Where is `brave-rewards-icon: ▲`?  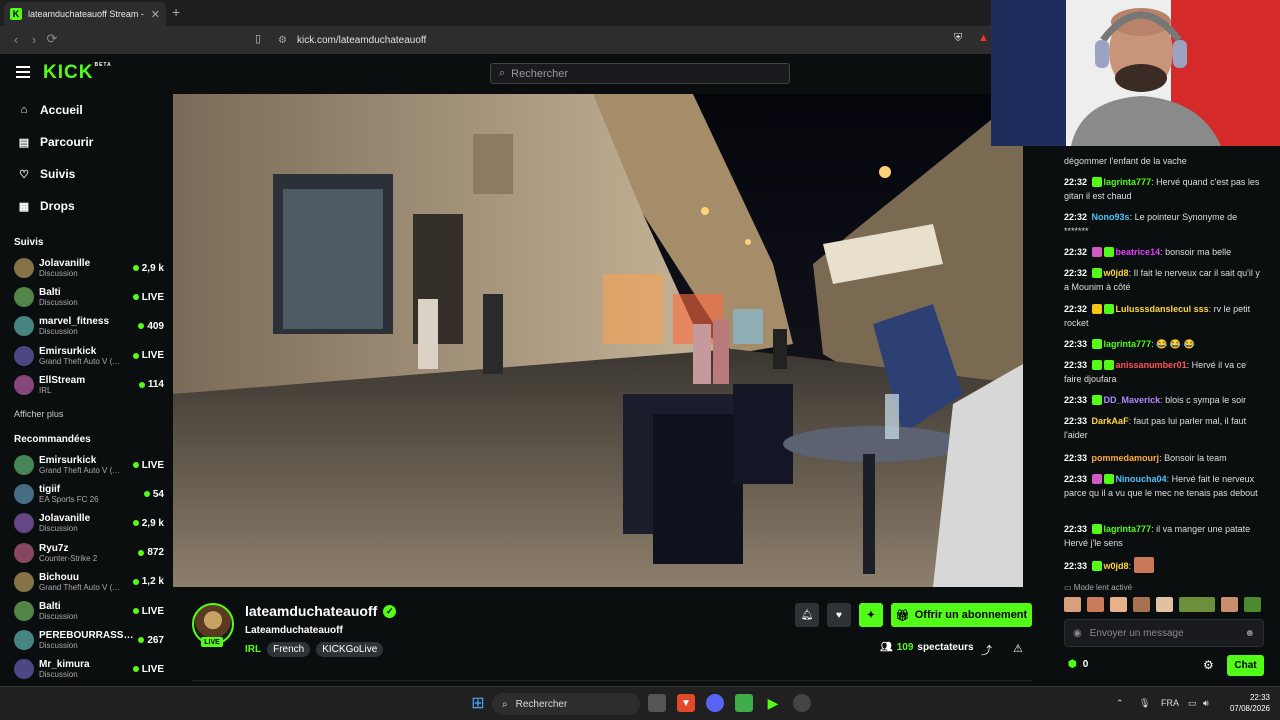
brave-rewards-icon: ▲ is located at coordinates (983, 38).